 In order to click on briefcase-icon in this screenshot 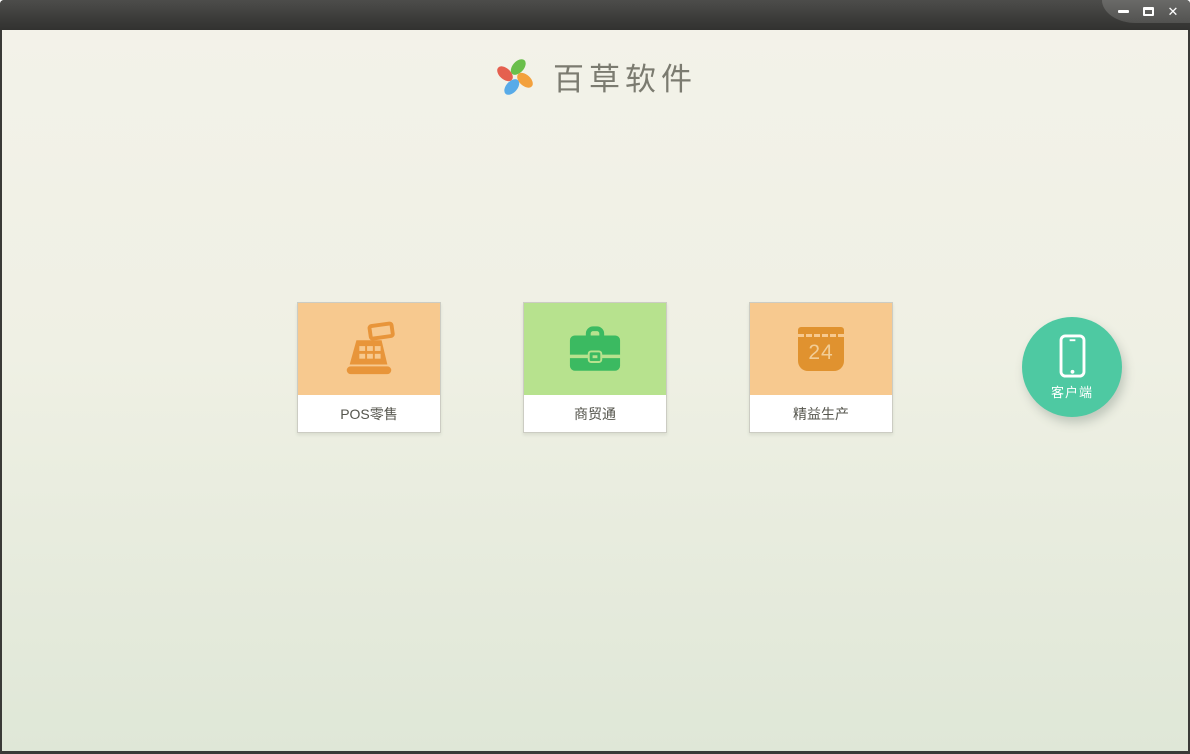, I will do `click(595, 348)`.